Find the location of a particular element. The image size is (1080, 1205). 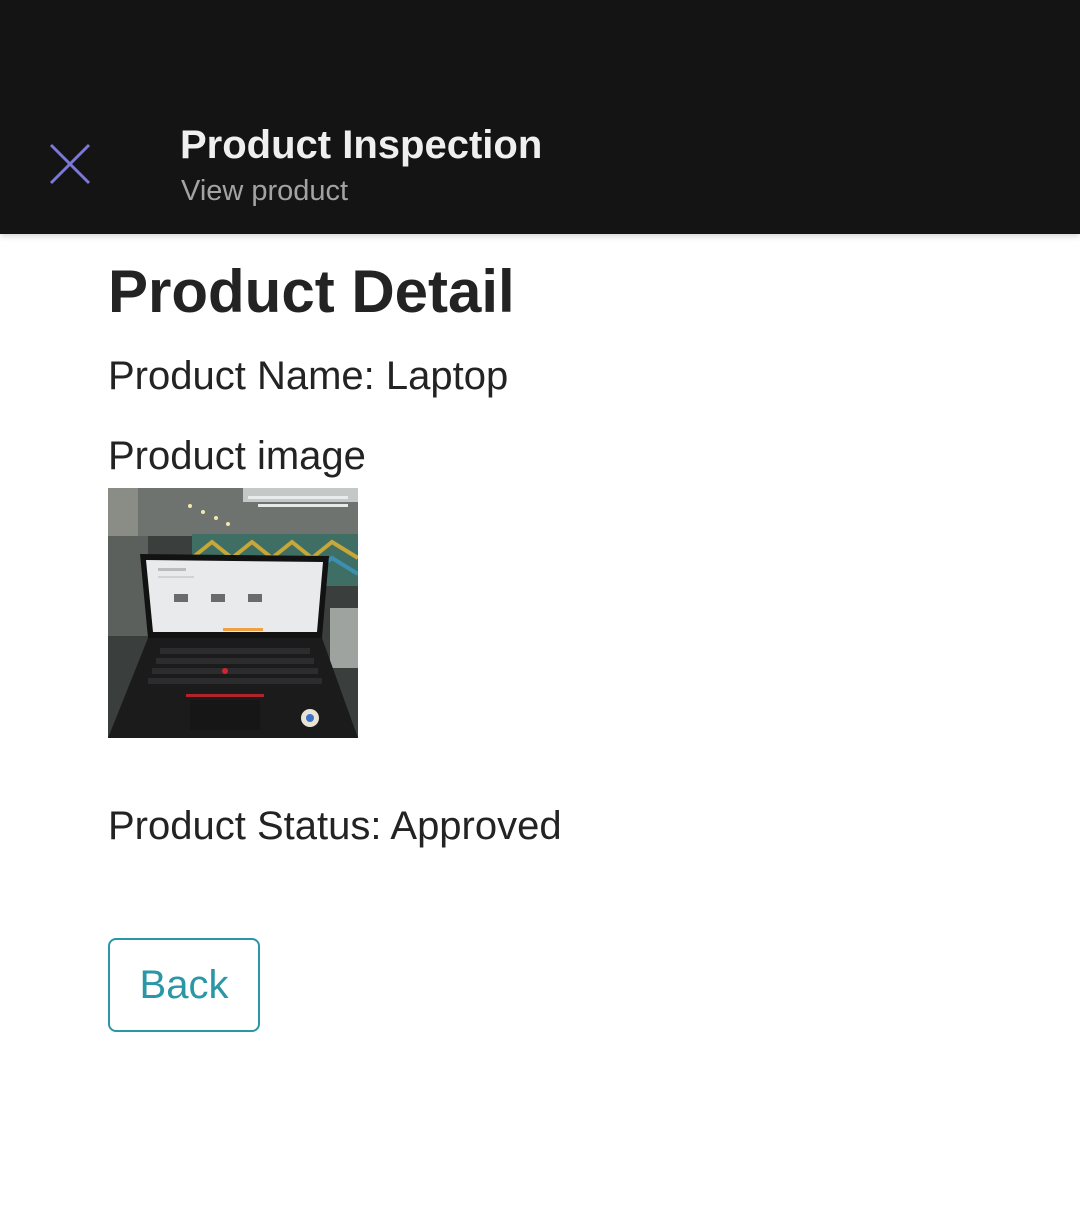

close-icon is located at coordinates (70, 164).